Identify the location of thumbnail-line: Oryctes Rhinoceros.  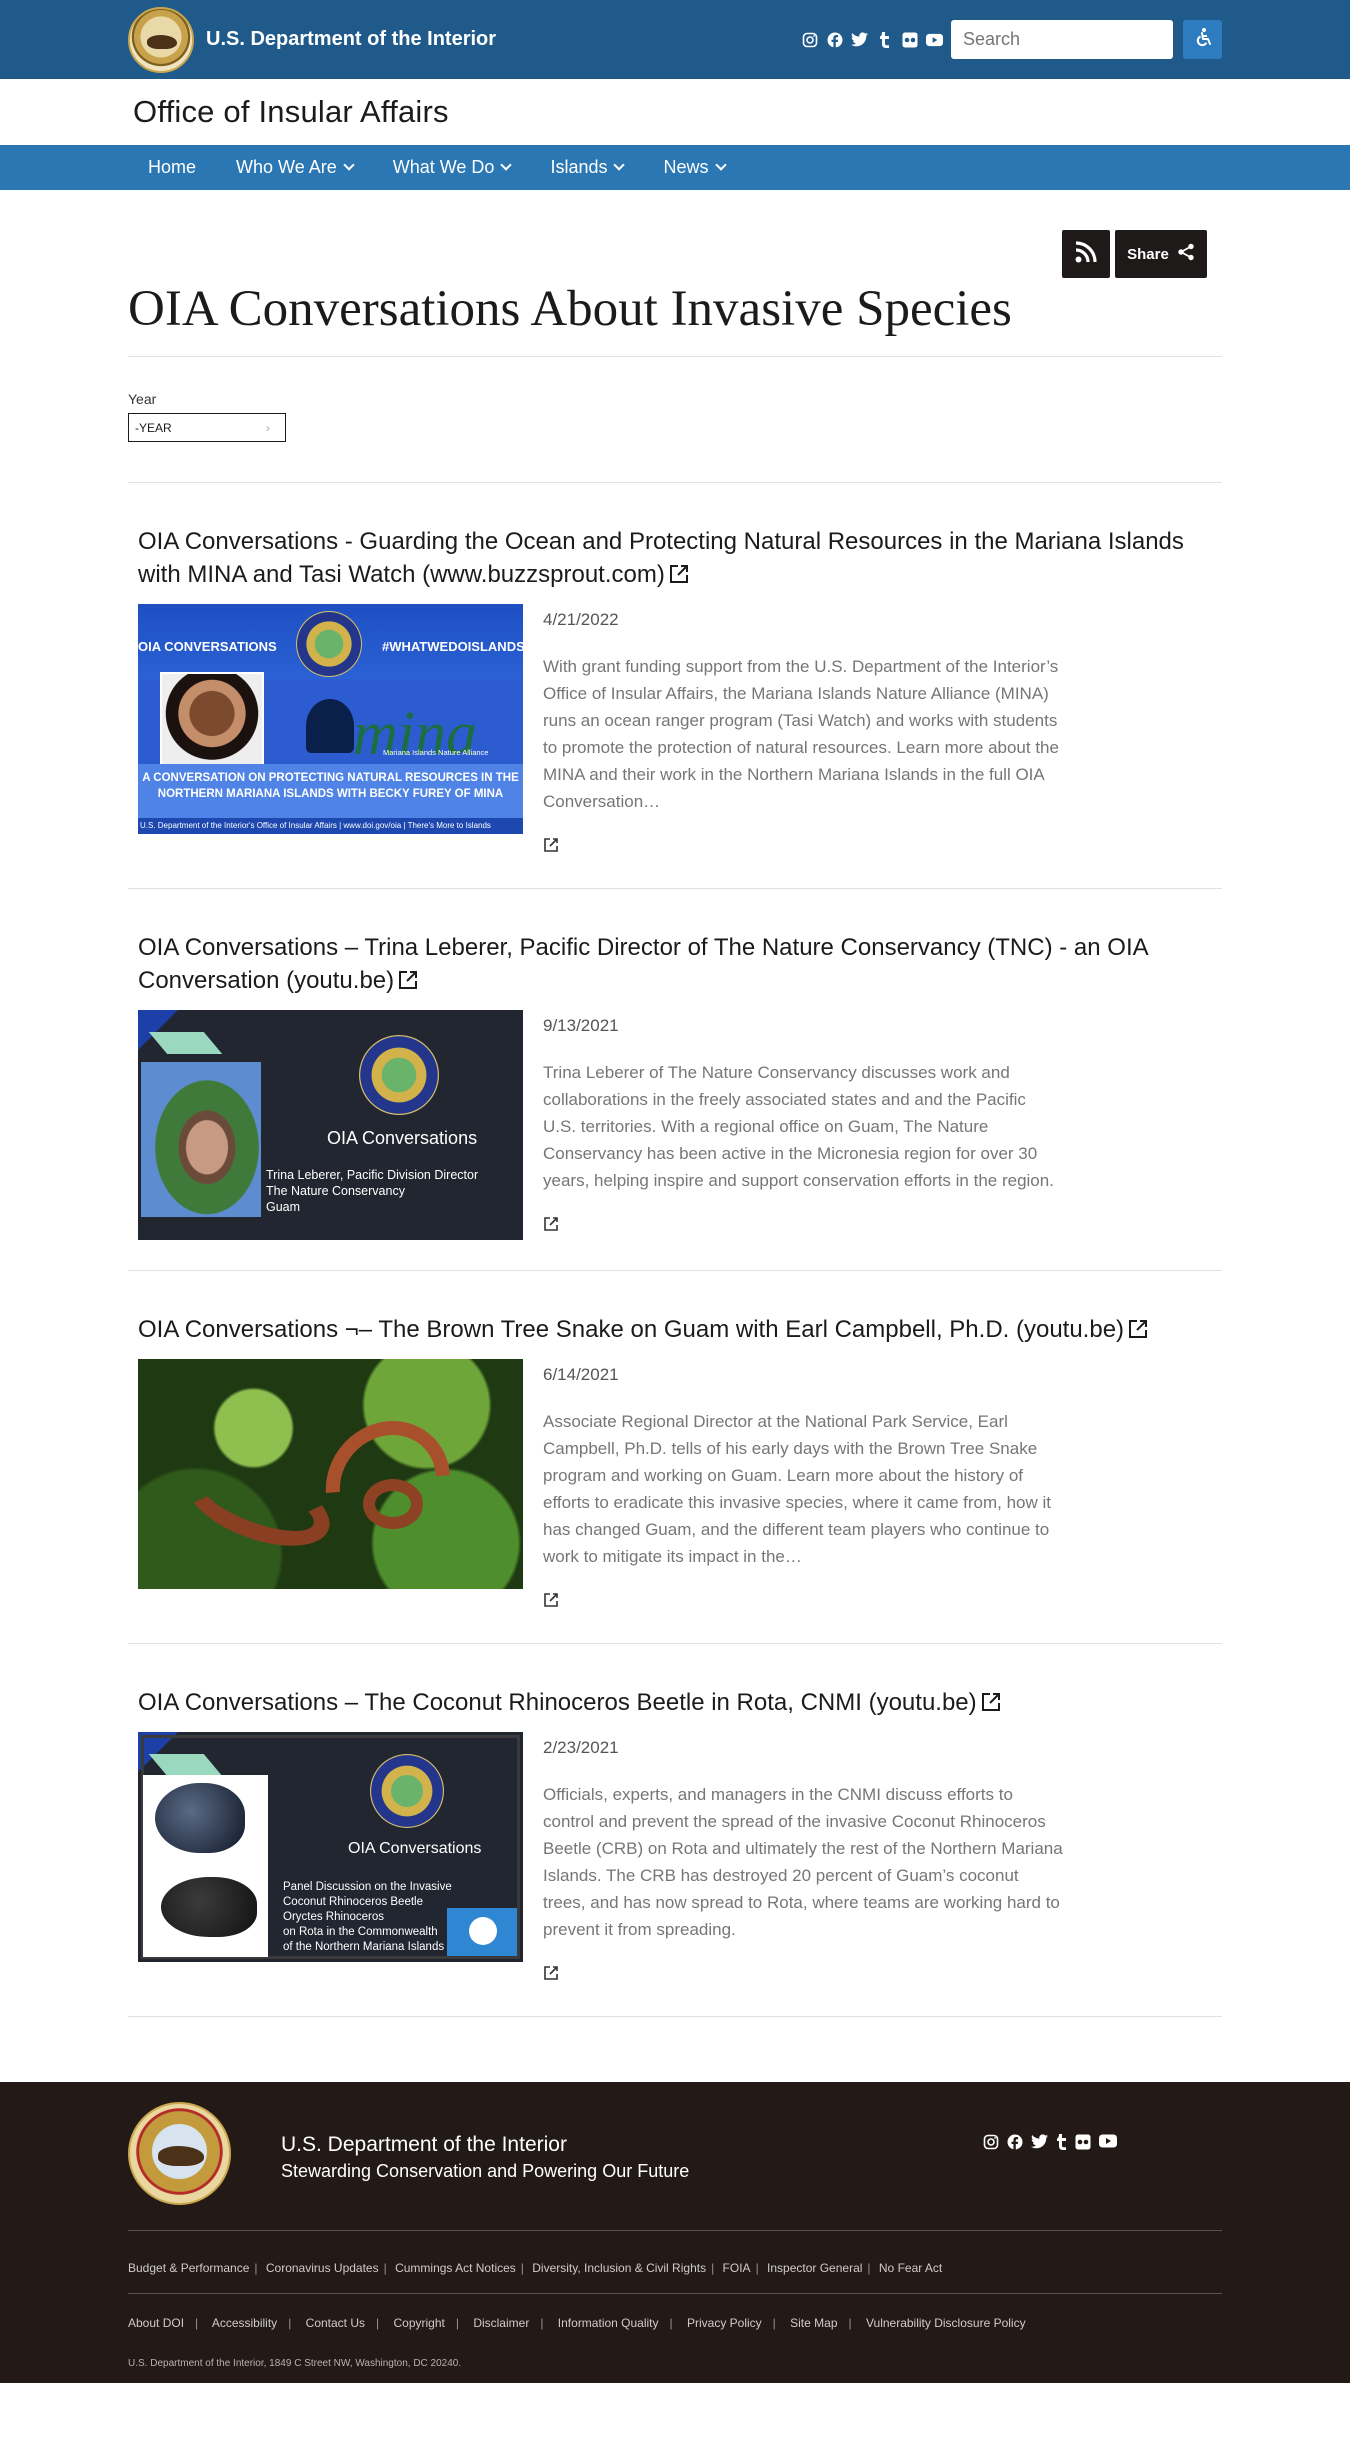
(333, 1917).